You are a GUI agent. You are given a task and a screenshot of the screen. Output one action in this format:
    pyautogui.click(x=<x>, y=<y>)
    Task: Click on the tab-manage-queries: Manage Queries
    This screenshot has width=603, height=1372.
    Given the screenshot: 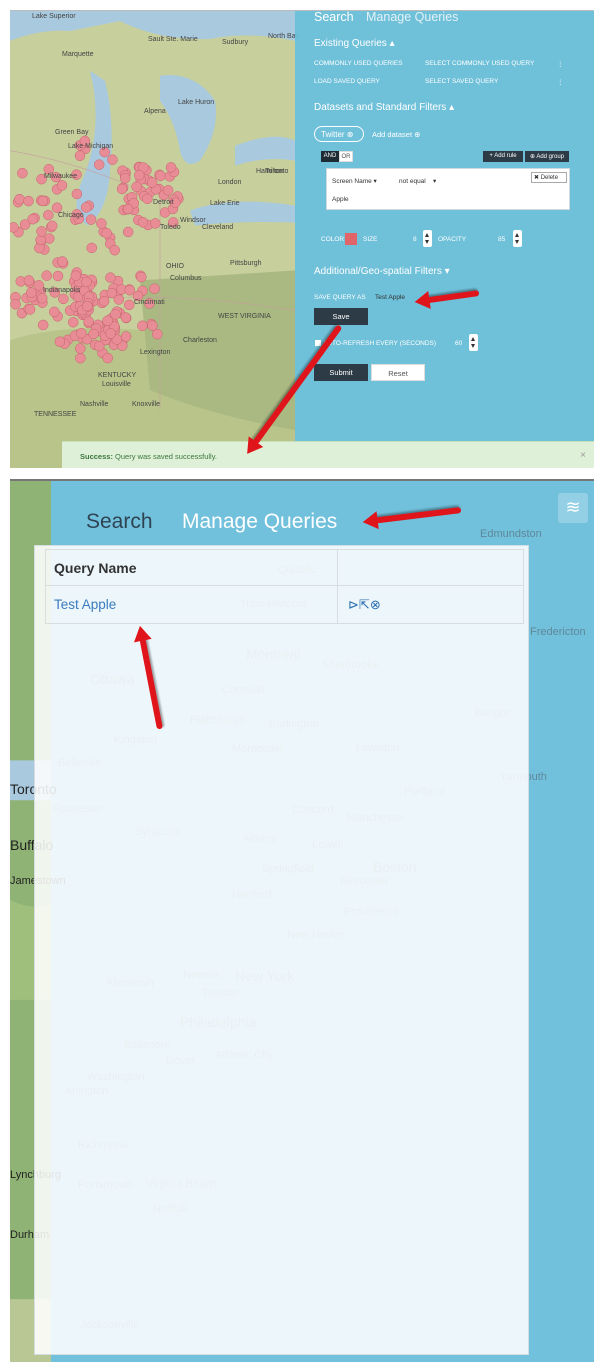 What is the action you would take?
    pyautogui.click(x=412, y=17)
    